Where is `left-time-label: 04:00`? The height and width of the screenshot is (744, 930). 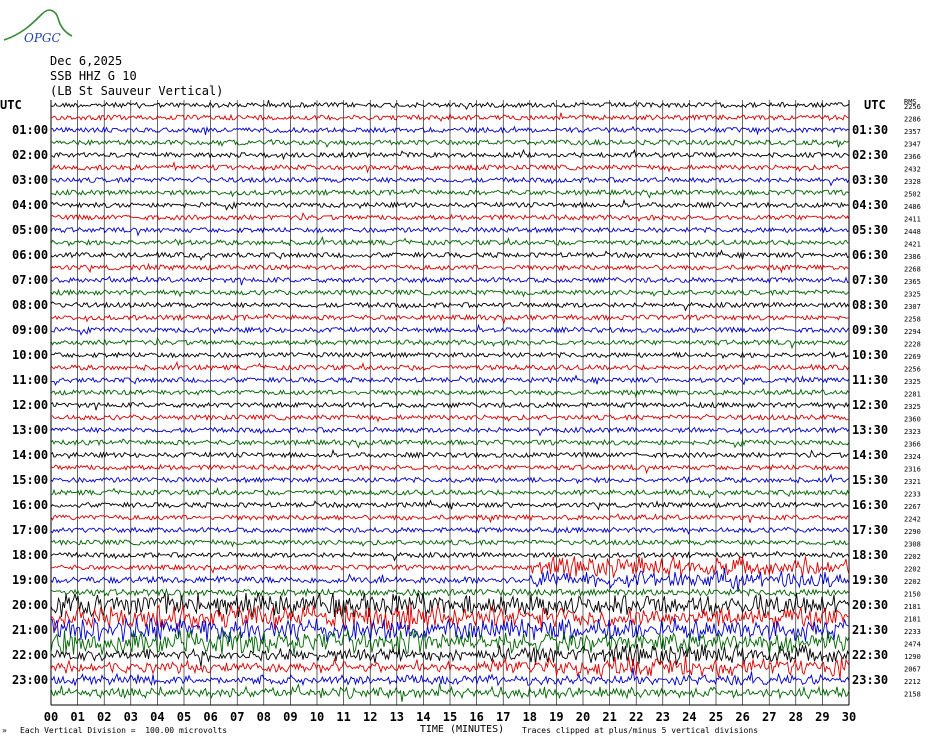
left-time-label: 04:00 is located at coordinates (30, 205).